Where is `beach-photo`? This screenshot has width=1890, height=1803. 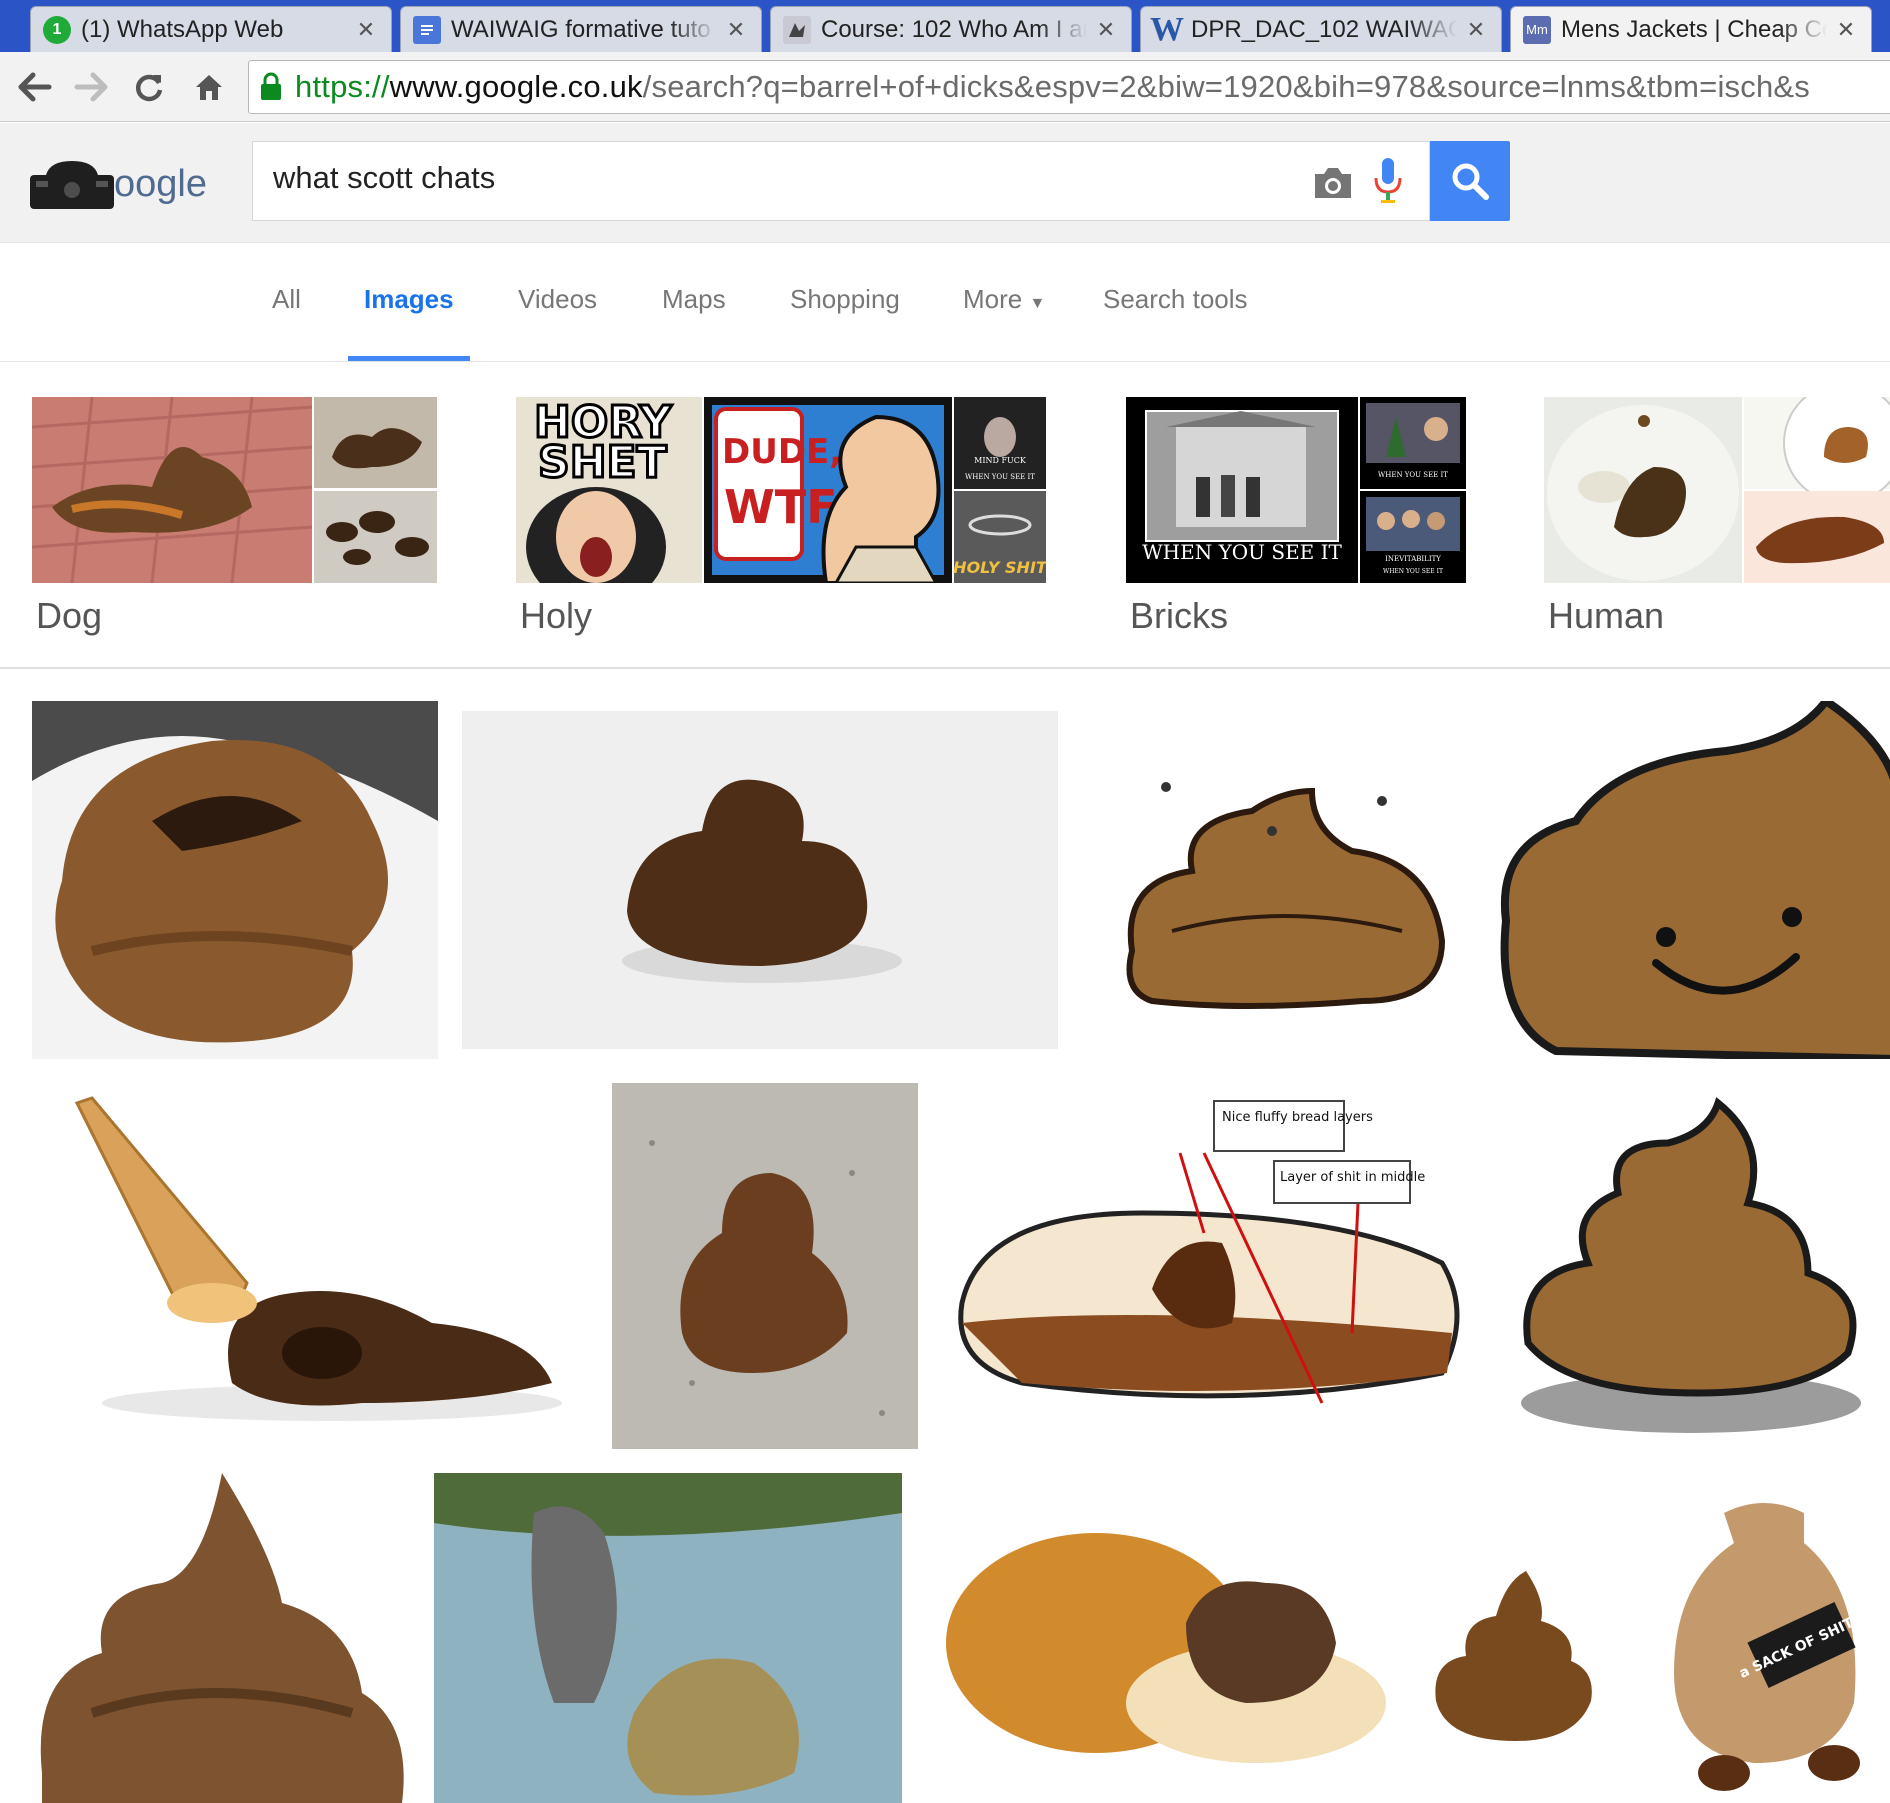 beach-photo is located at coordinates (668, 1638).